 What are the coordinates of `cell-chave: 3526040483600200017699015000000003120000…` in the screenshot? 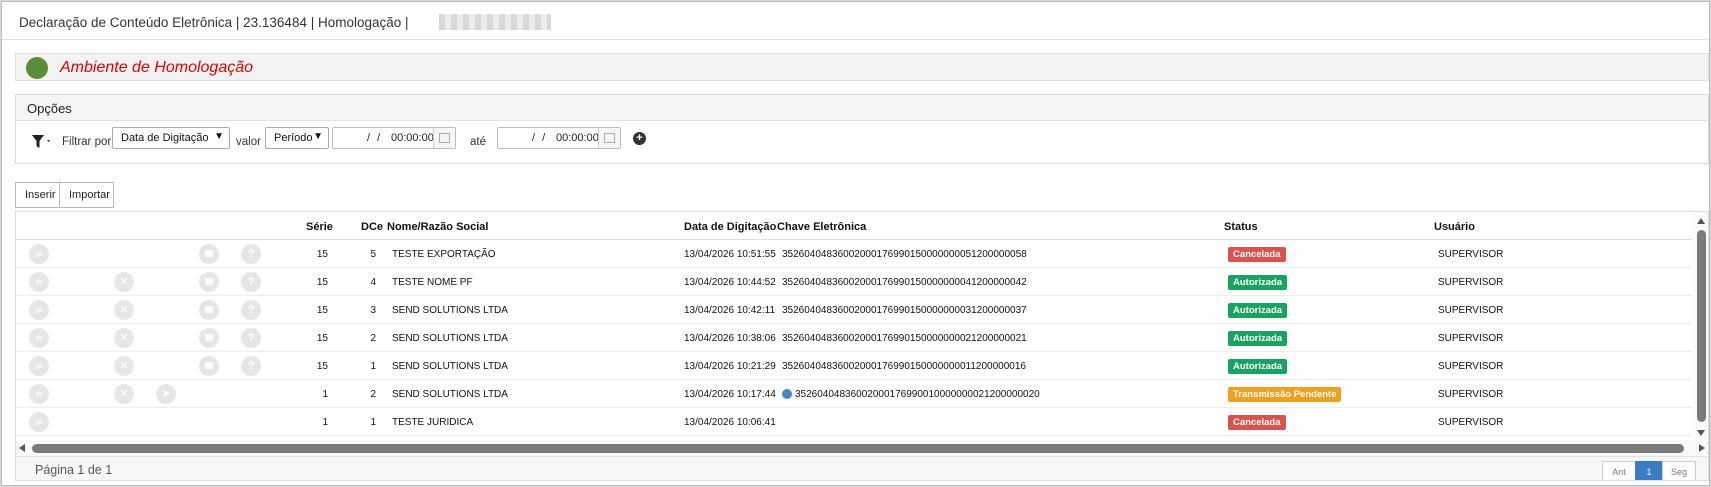 It's located at (904, 310).